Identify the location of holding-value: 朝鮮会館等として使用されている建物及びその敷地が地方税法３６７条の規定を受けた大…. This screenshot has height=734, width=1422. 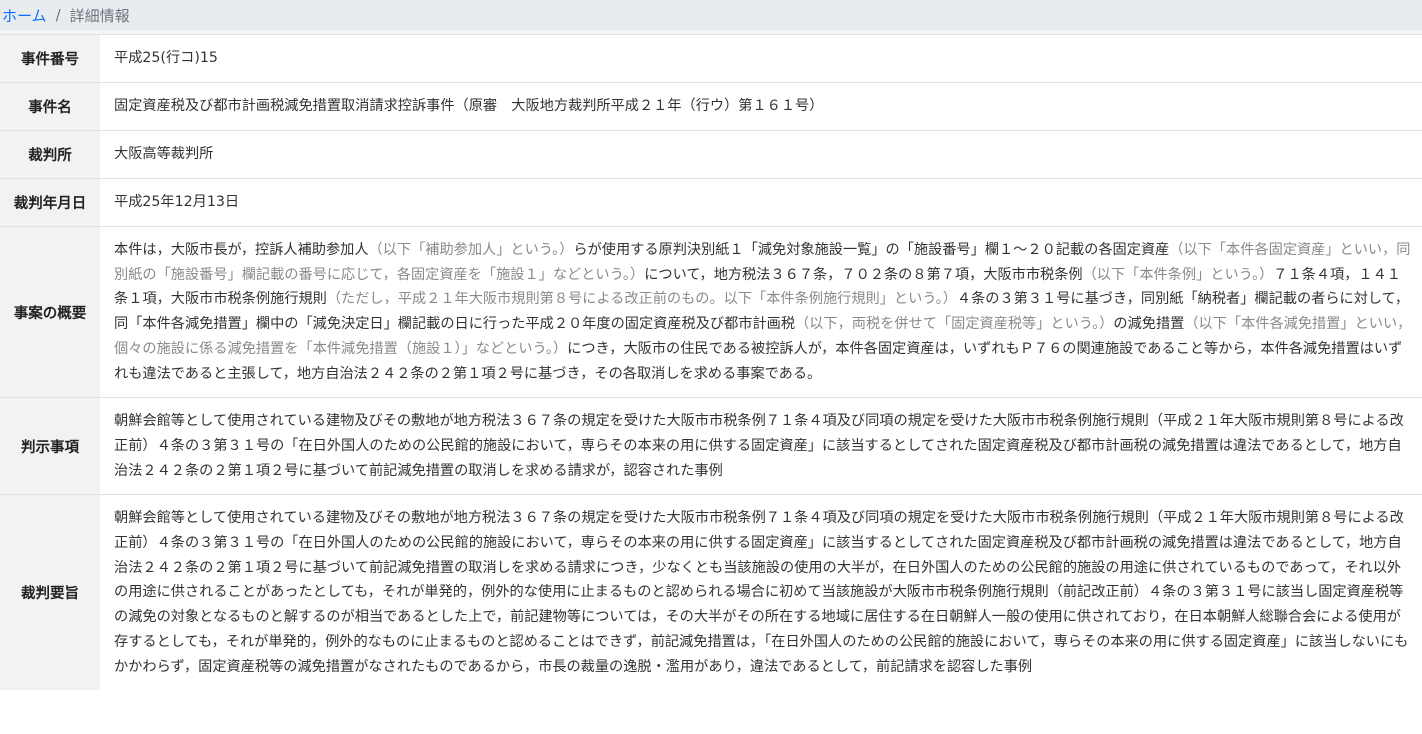
(761, 446).